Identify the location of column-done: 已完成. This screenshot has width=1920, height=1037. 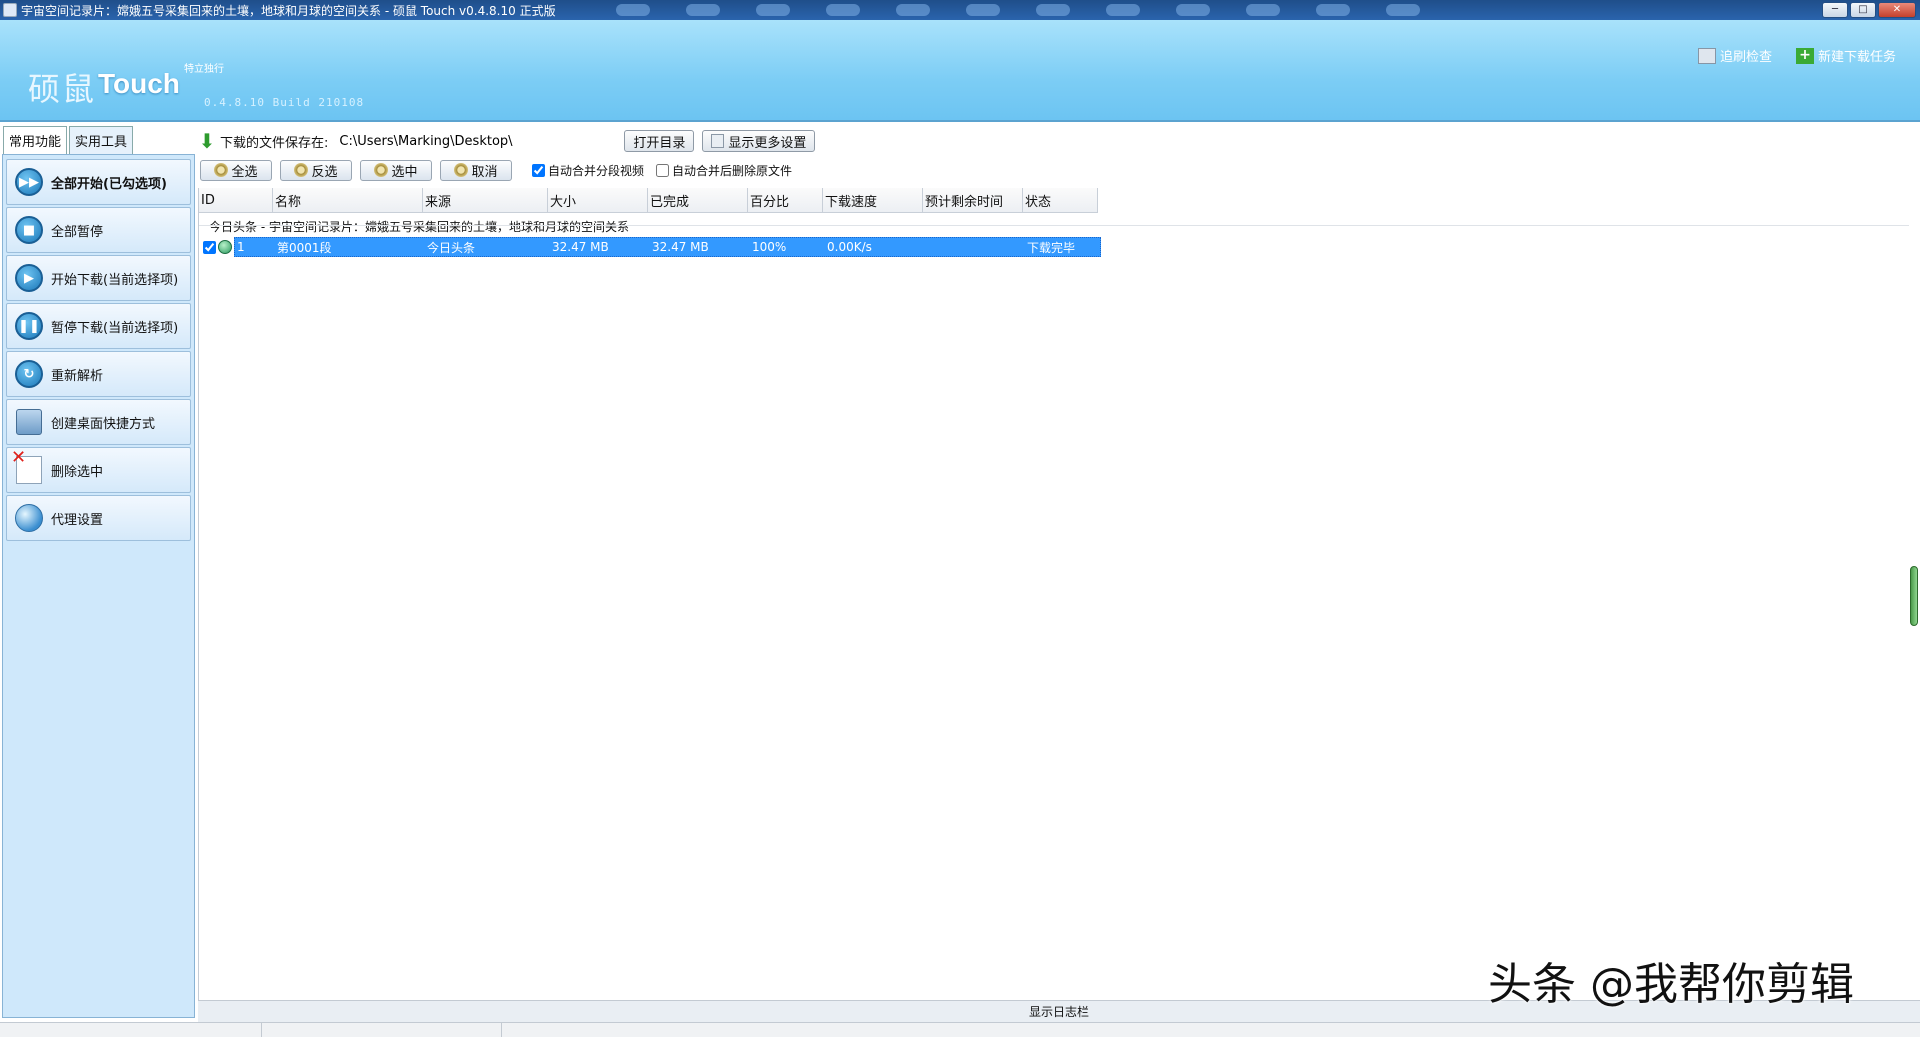
(698, 200).